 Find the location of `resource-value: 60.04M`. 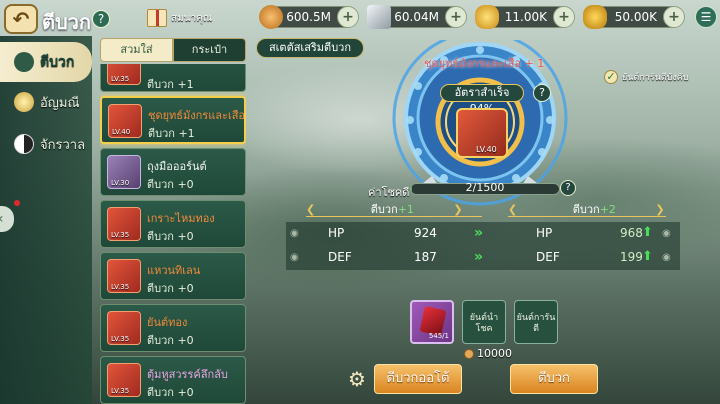

resource-value: 60.04M is located at coordinates (416, 17).